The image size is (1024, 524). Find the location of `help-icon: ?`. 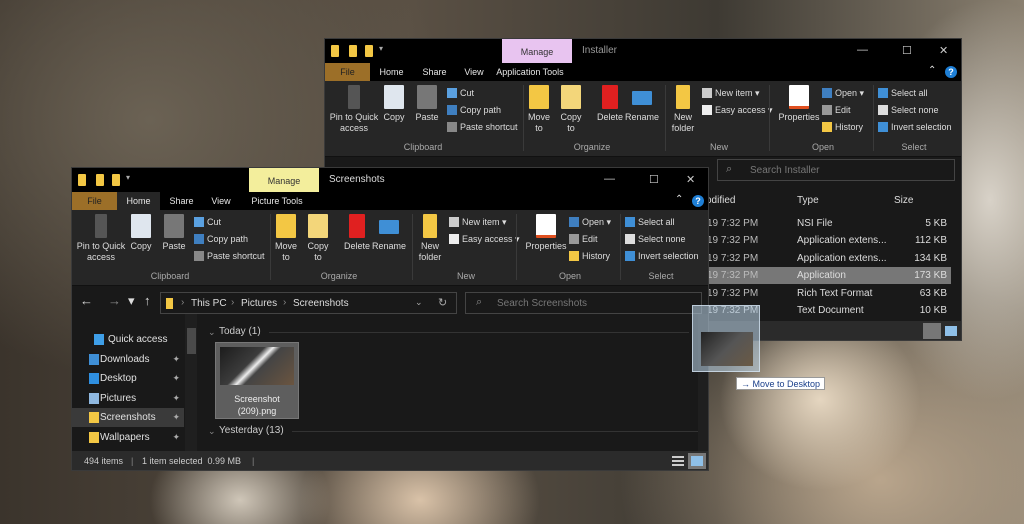

help-icon: ? is located at coordinates (698, 201).